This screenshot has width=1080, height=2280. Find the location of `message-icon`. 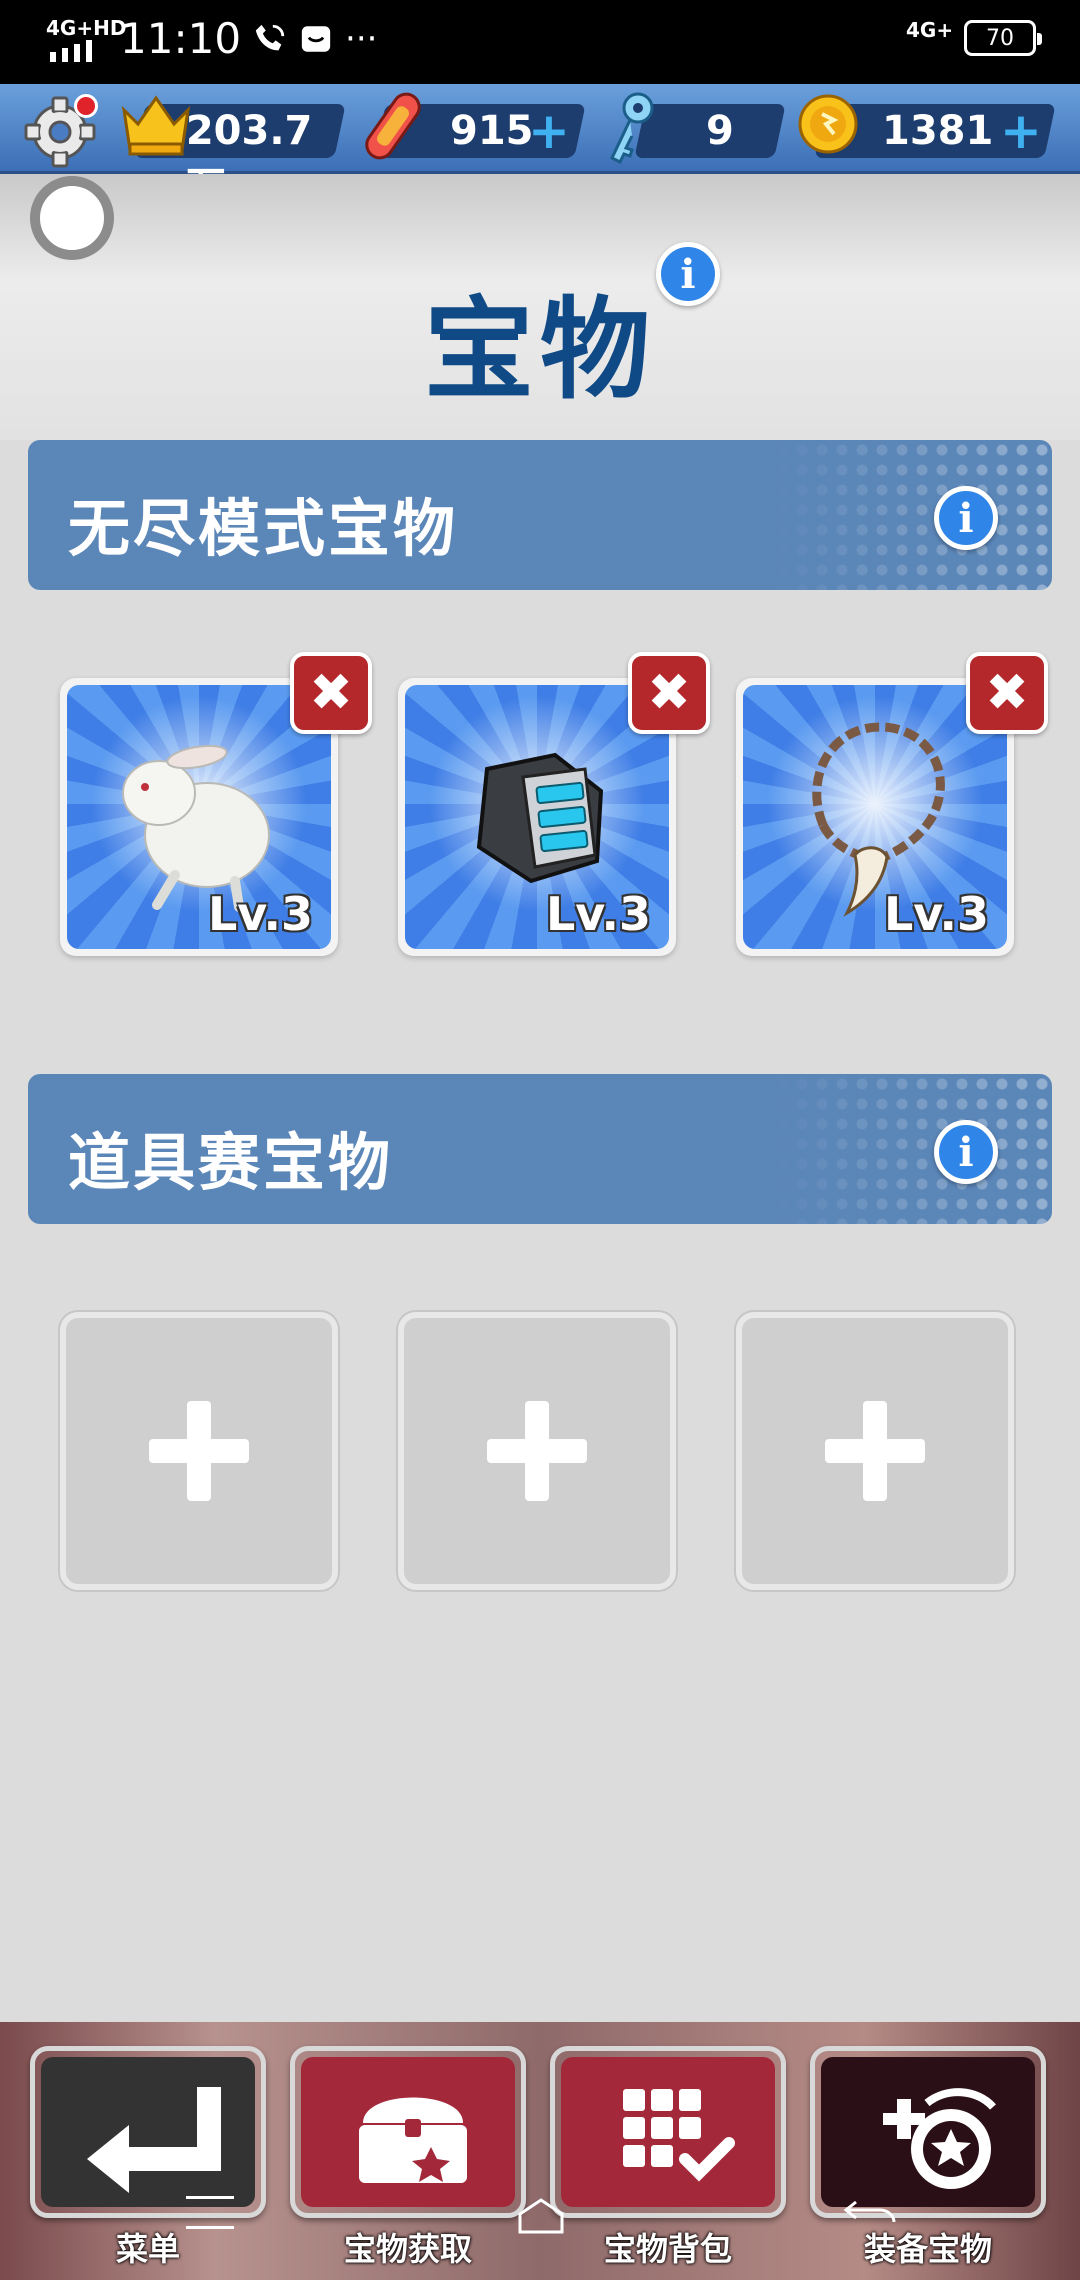

message-icon is located at coordinates (316, 38).